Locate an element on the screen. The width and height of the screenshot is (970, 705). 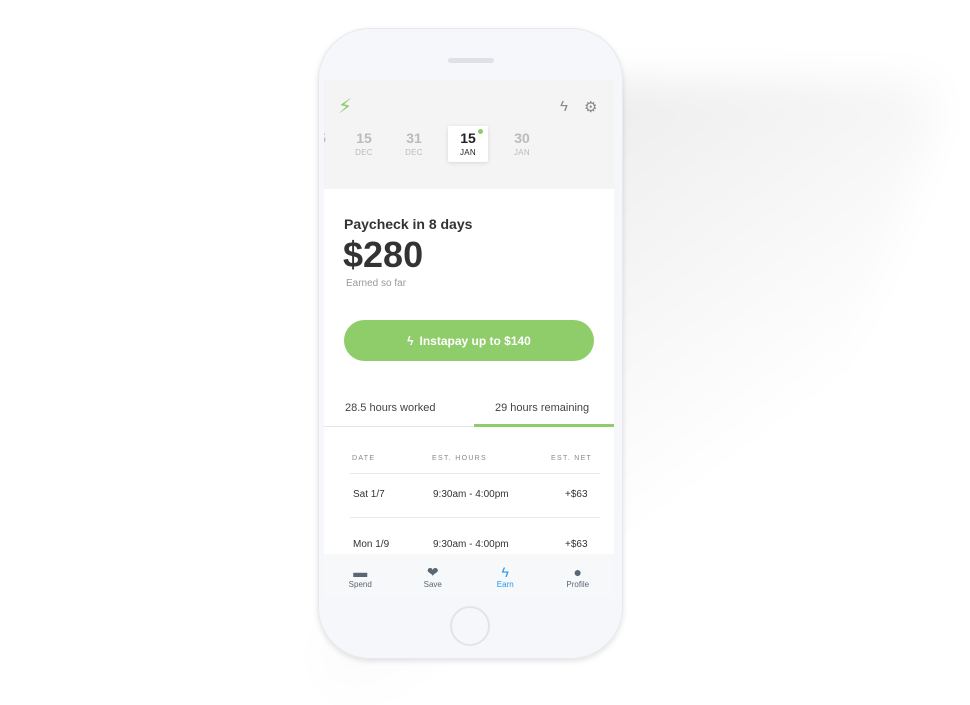
row-date: Mon 1/9 is located at coordinates (371, 544).